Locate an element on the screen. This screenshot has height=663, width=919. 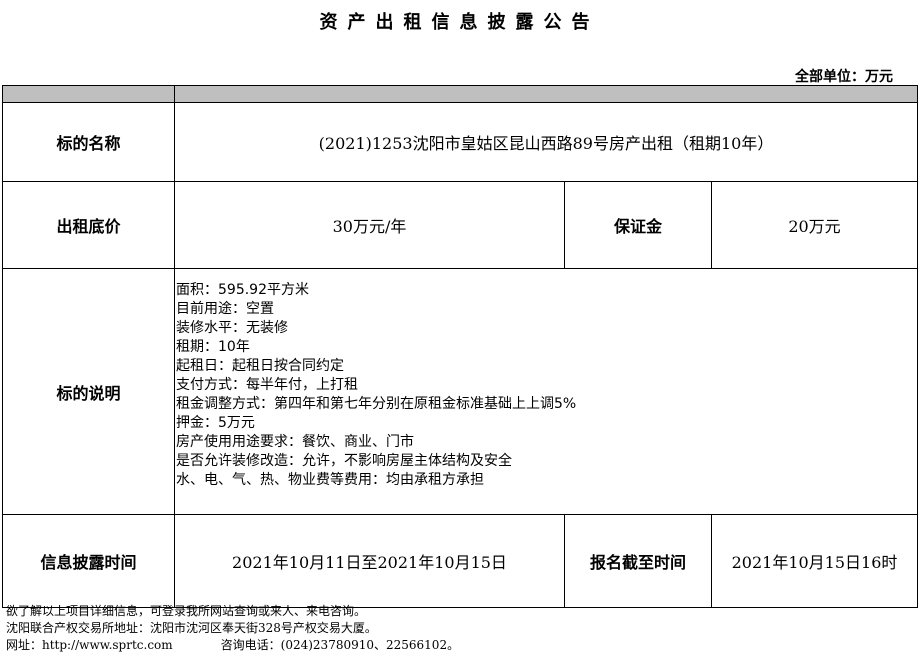
description-line: 支付方式：每半年付，上打租 is located at coordinates (267, 385).